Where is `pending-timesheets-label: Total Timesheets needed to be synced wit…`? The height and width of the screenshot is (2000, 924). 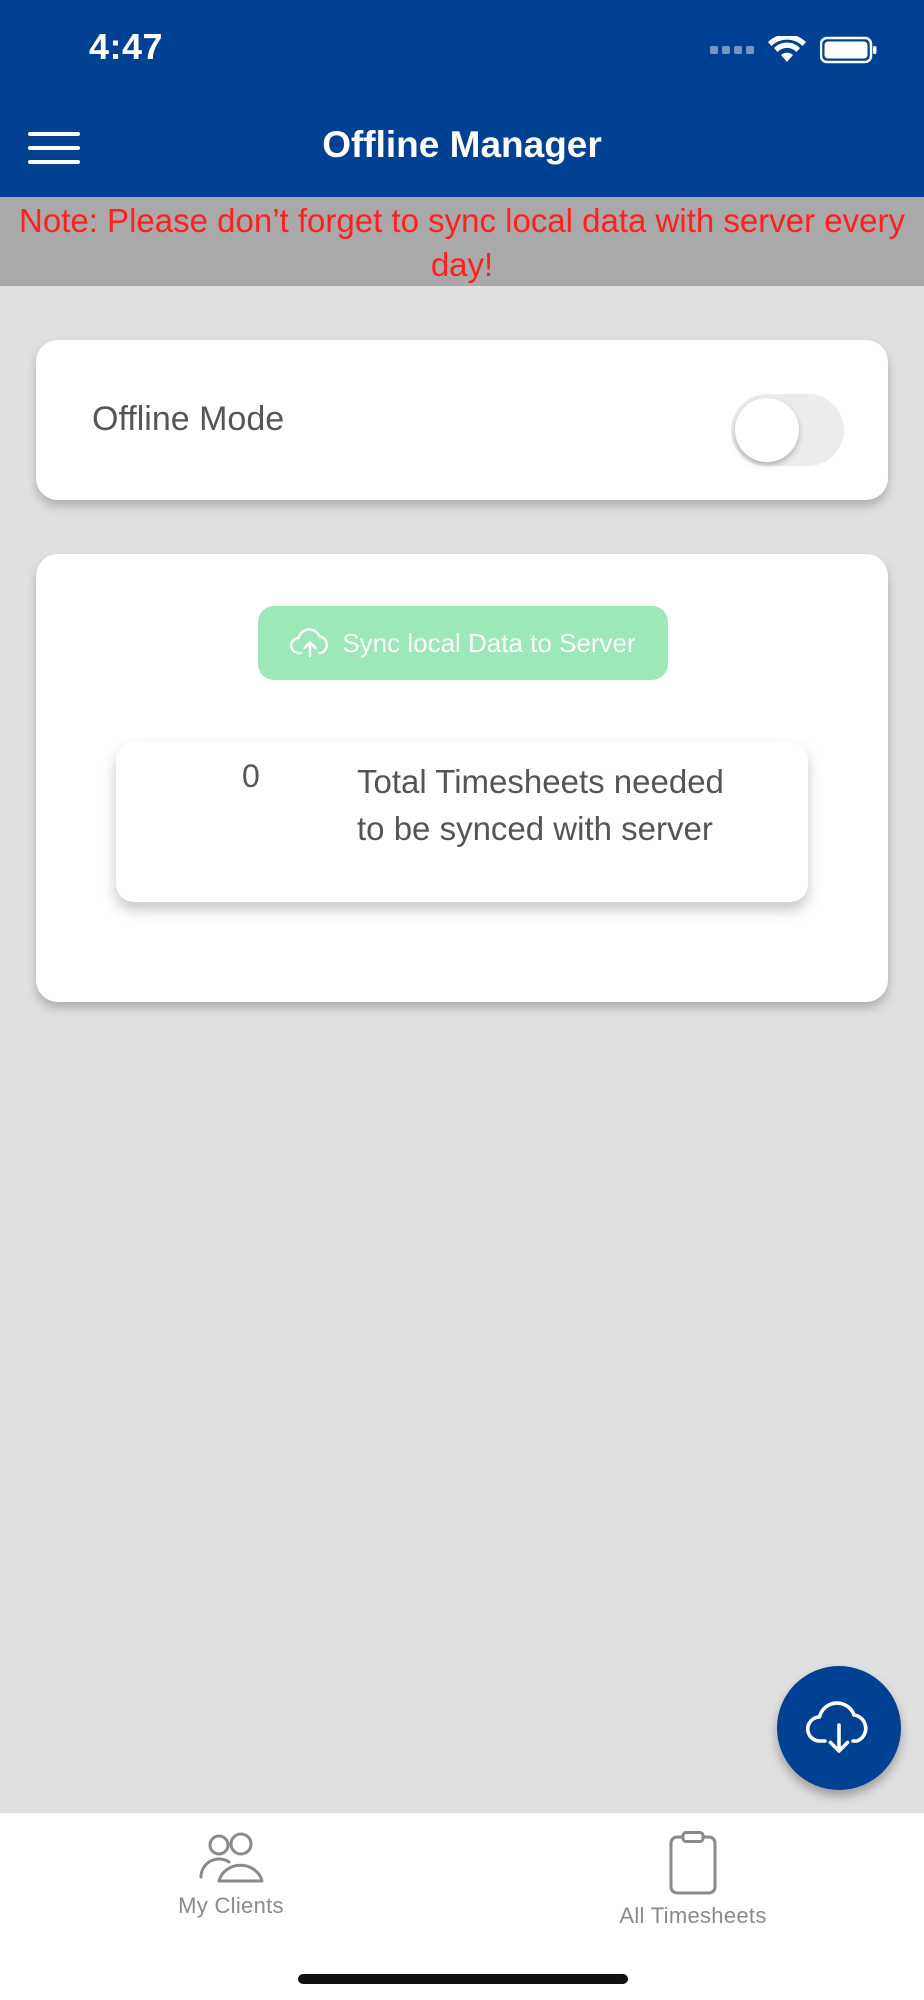
pending-timesheets-label: Total Timesheets needed to be synced wit… is located at coordinates (540, 805).